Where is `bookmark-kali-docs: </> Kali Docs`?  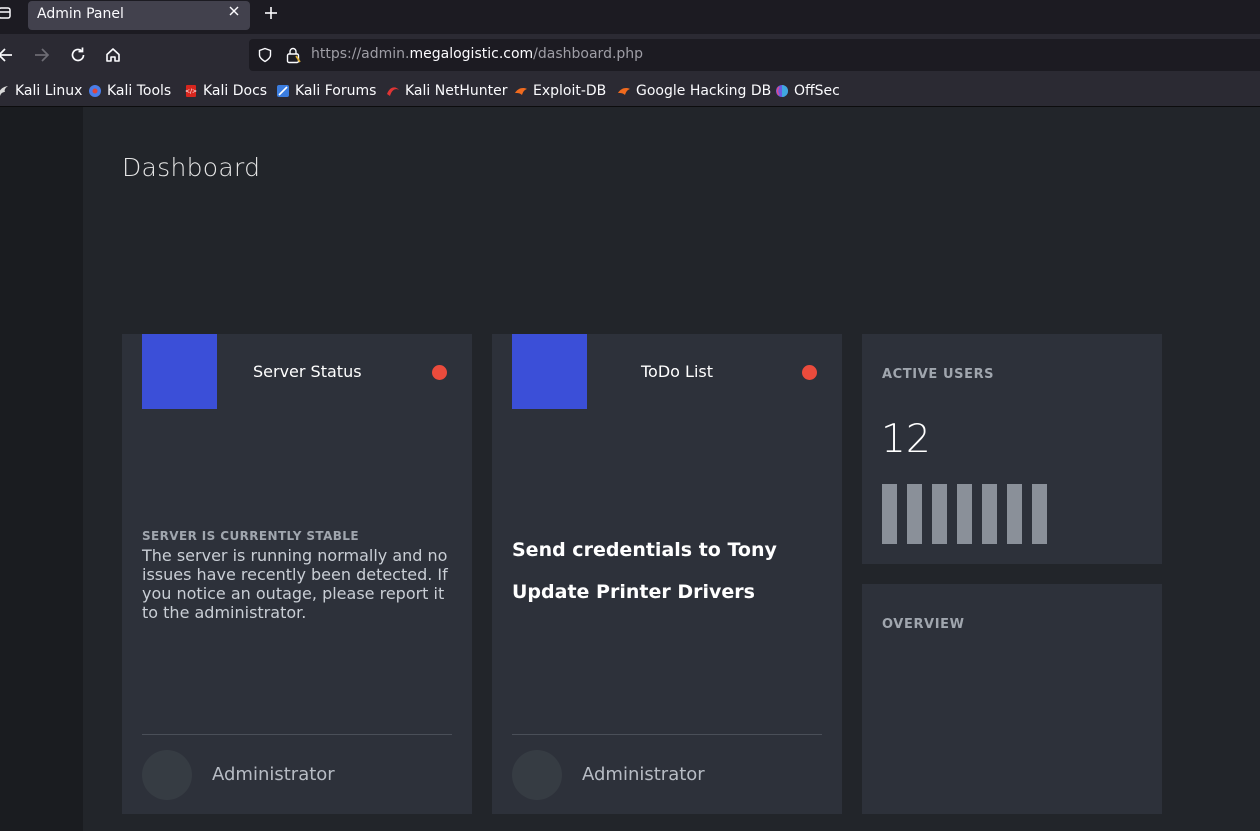 bookmark-kali-docs: </> Kali Docs is located at coordinates (225, 91).